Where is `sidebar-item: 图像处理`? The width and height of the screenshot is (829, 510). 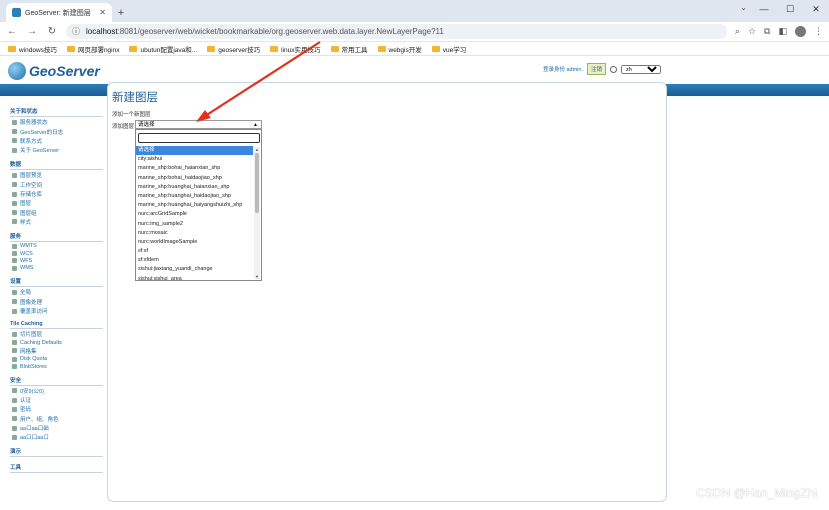
sidebar-item: 图像处理 is located at coordinates (57, 302).